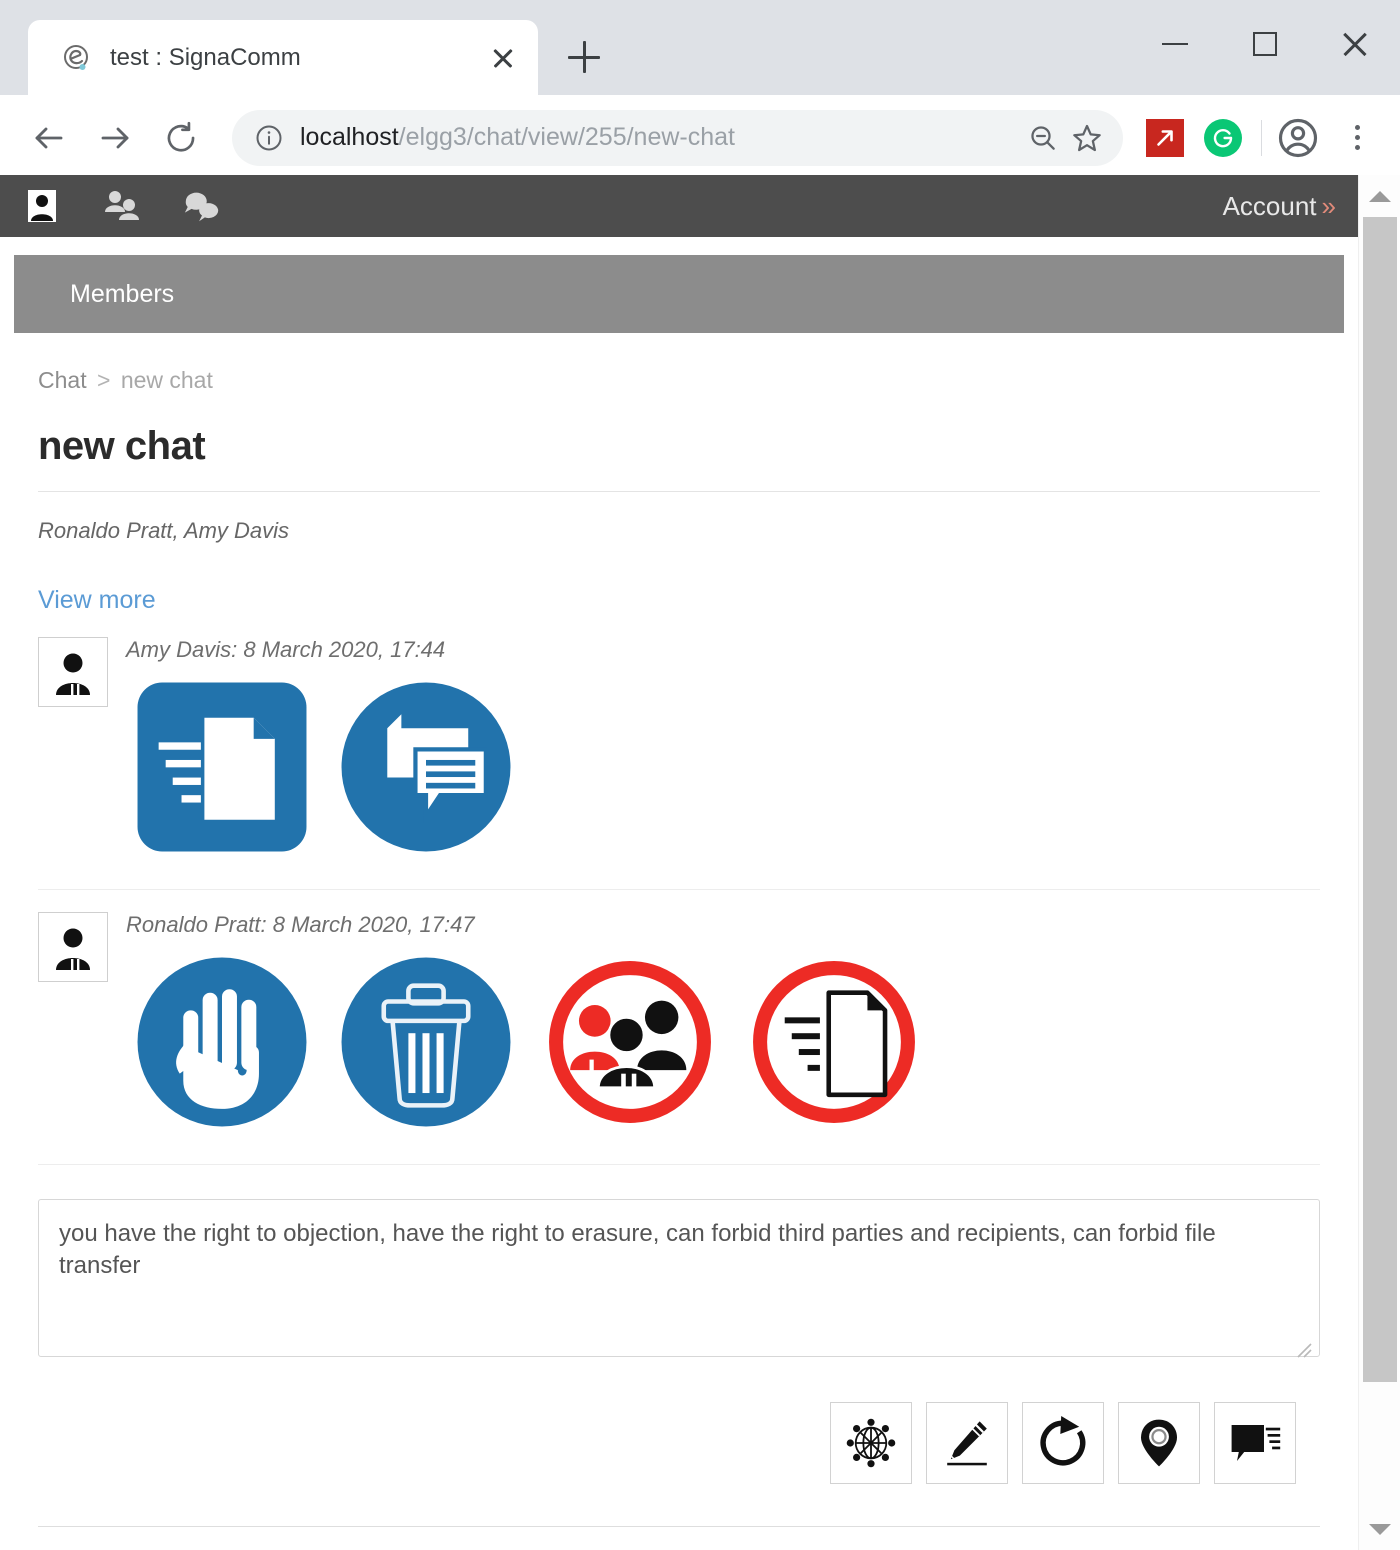 This screenshot has height=1550, width=1400. What do you see at coordinates (1165, 138) in the screenshot?
I see `red-arrow-extension-icon` at bounding box center [1165, 138].